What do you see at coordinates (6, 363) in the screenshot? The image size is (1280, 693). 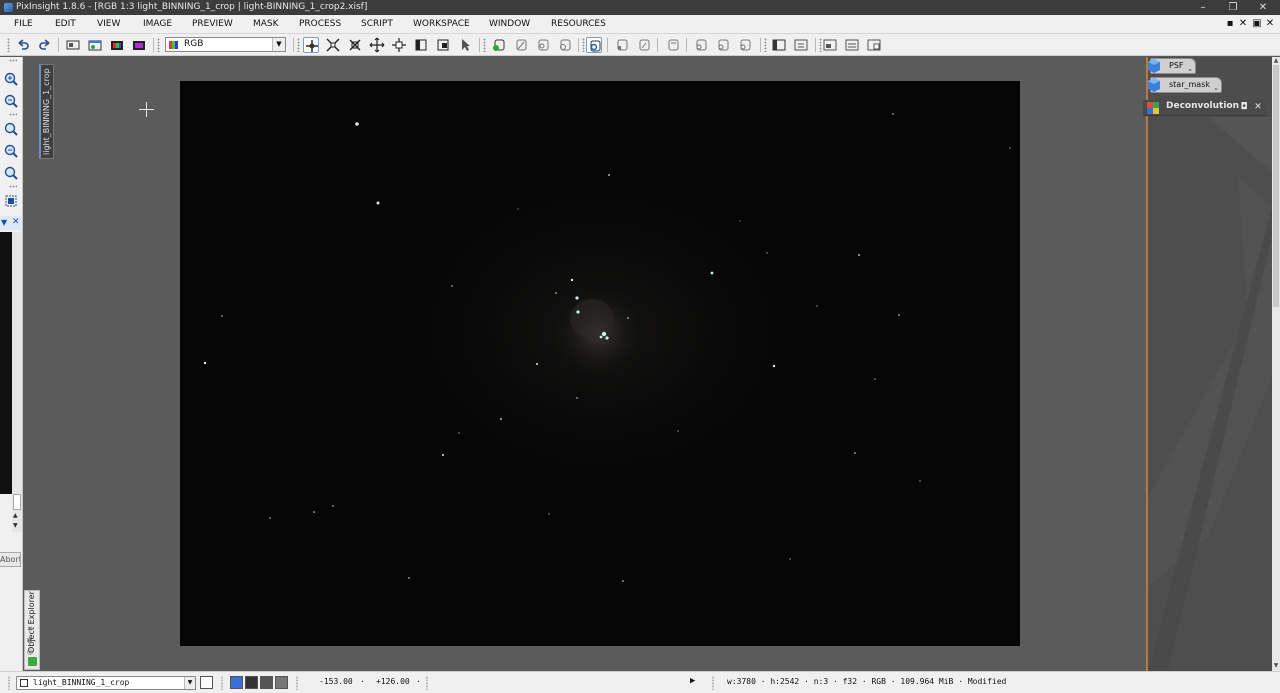 I see `left-panel-content` at bounding box center [6, 363].